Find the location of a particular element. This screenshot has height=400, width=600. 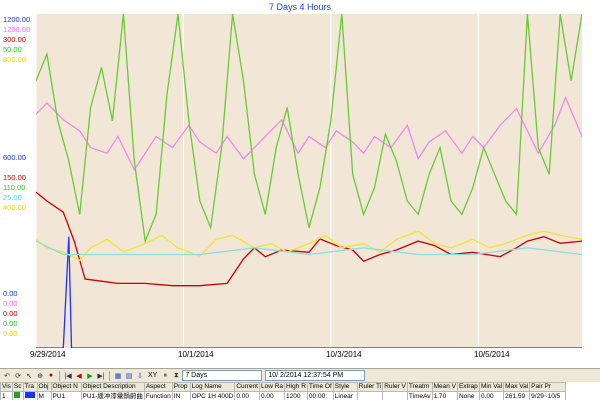

back-icon: ◀ is located at coordinates (79, 375).